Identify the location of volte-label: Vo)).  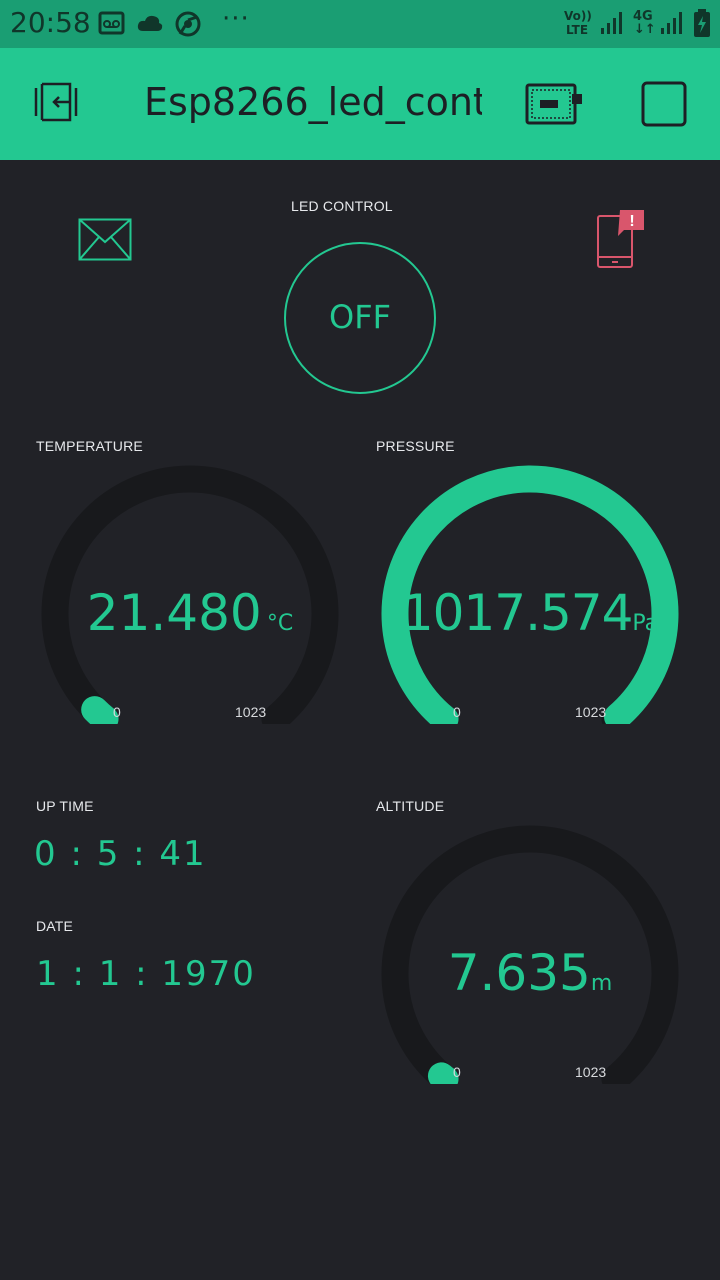
(578, 16).